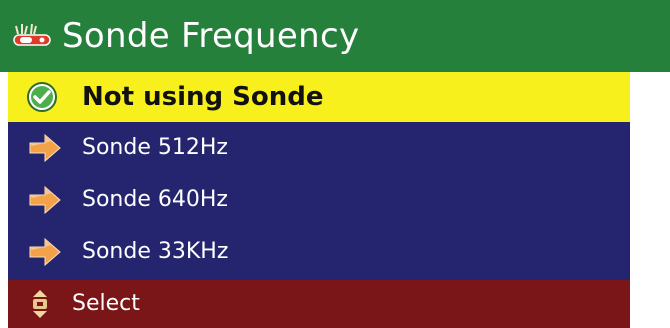  Describe the element at coordinates (42, 97) in the screenshot. I see `checkmark-circle-icon` at that location.